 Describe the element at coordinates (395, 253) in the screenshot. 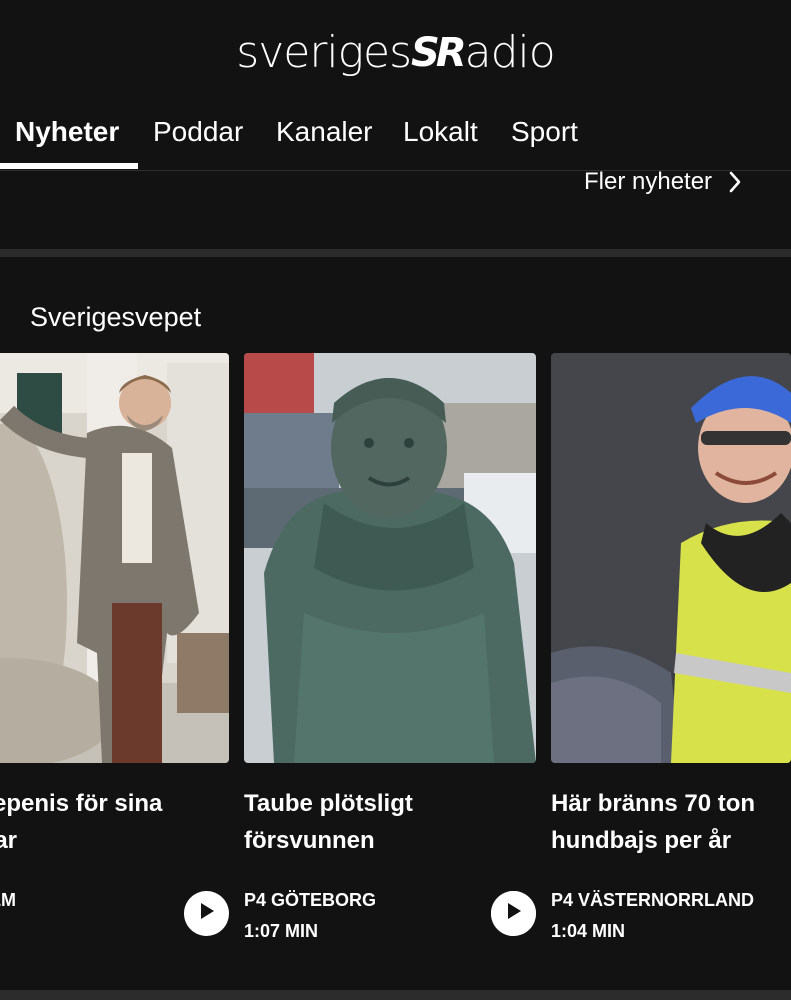

I see `section-divider` at that location.